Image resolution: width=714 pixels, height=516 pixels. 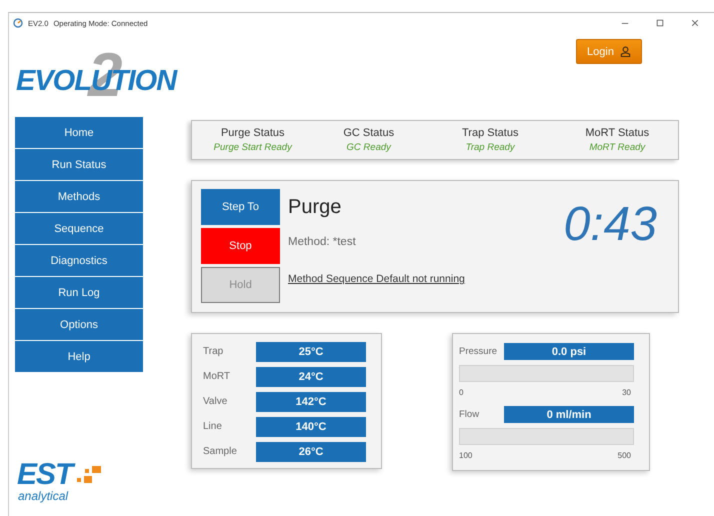 I want to click on maximize-icon, so click(x=660, y=23).